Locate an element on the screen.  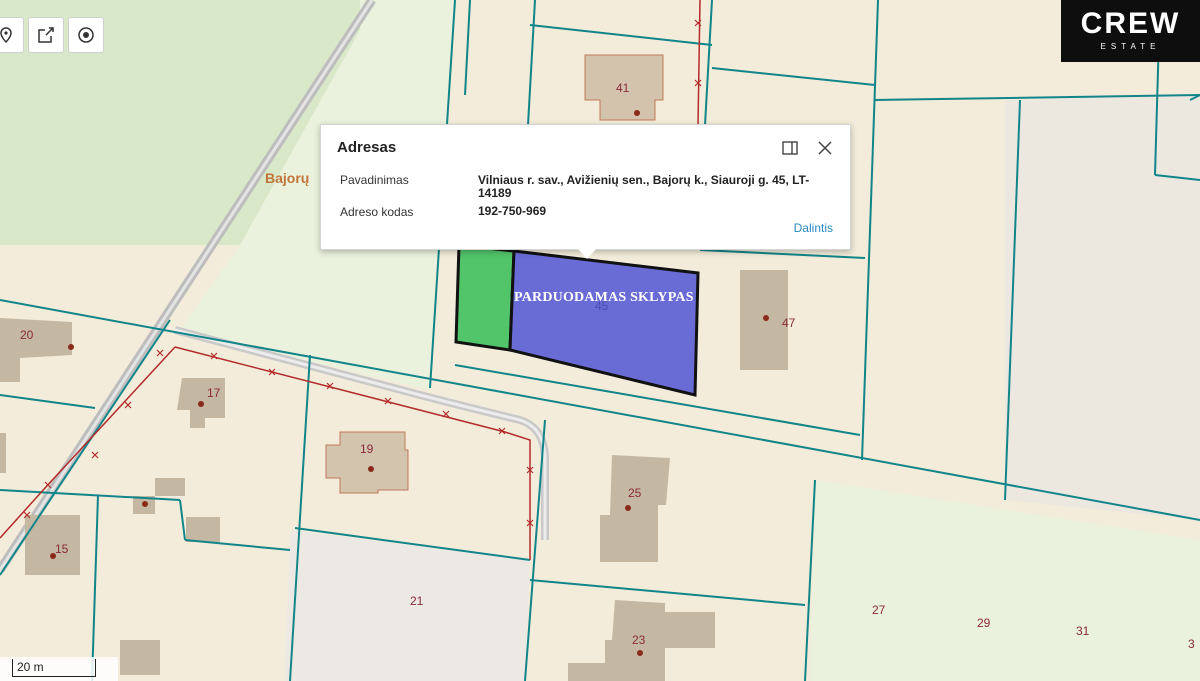
house-number-20: 20 is located at coordinates (27, 335).